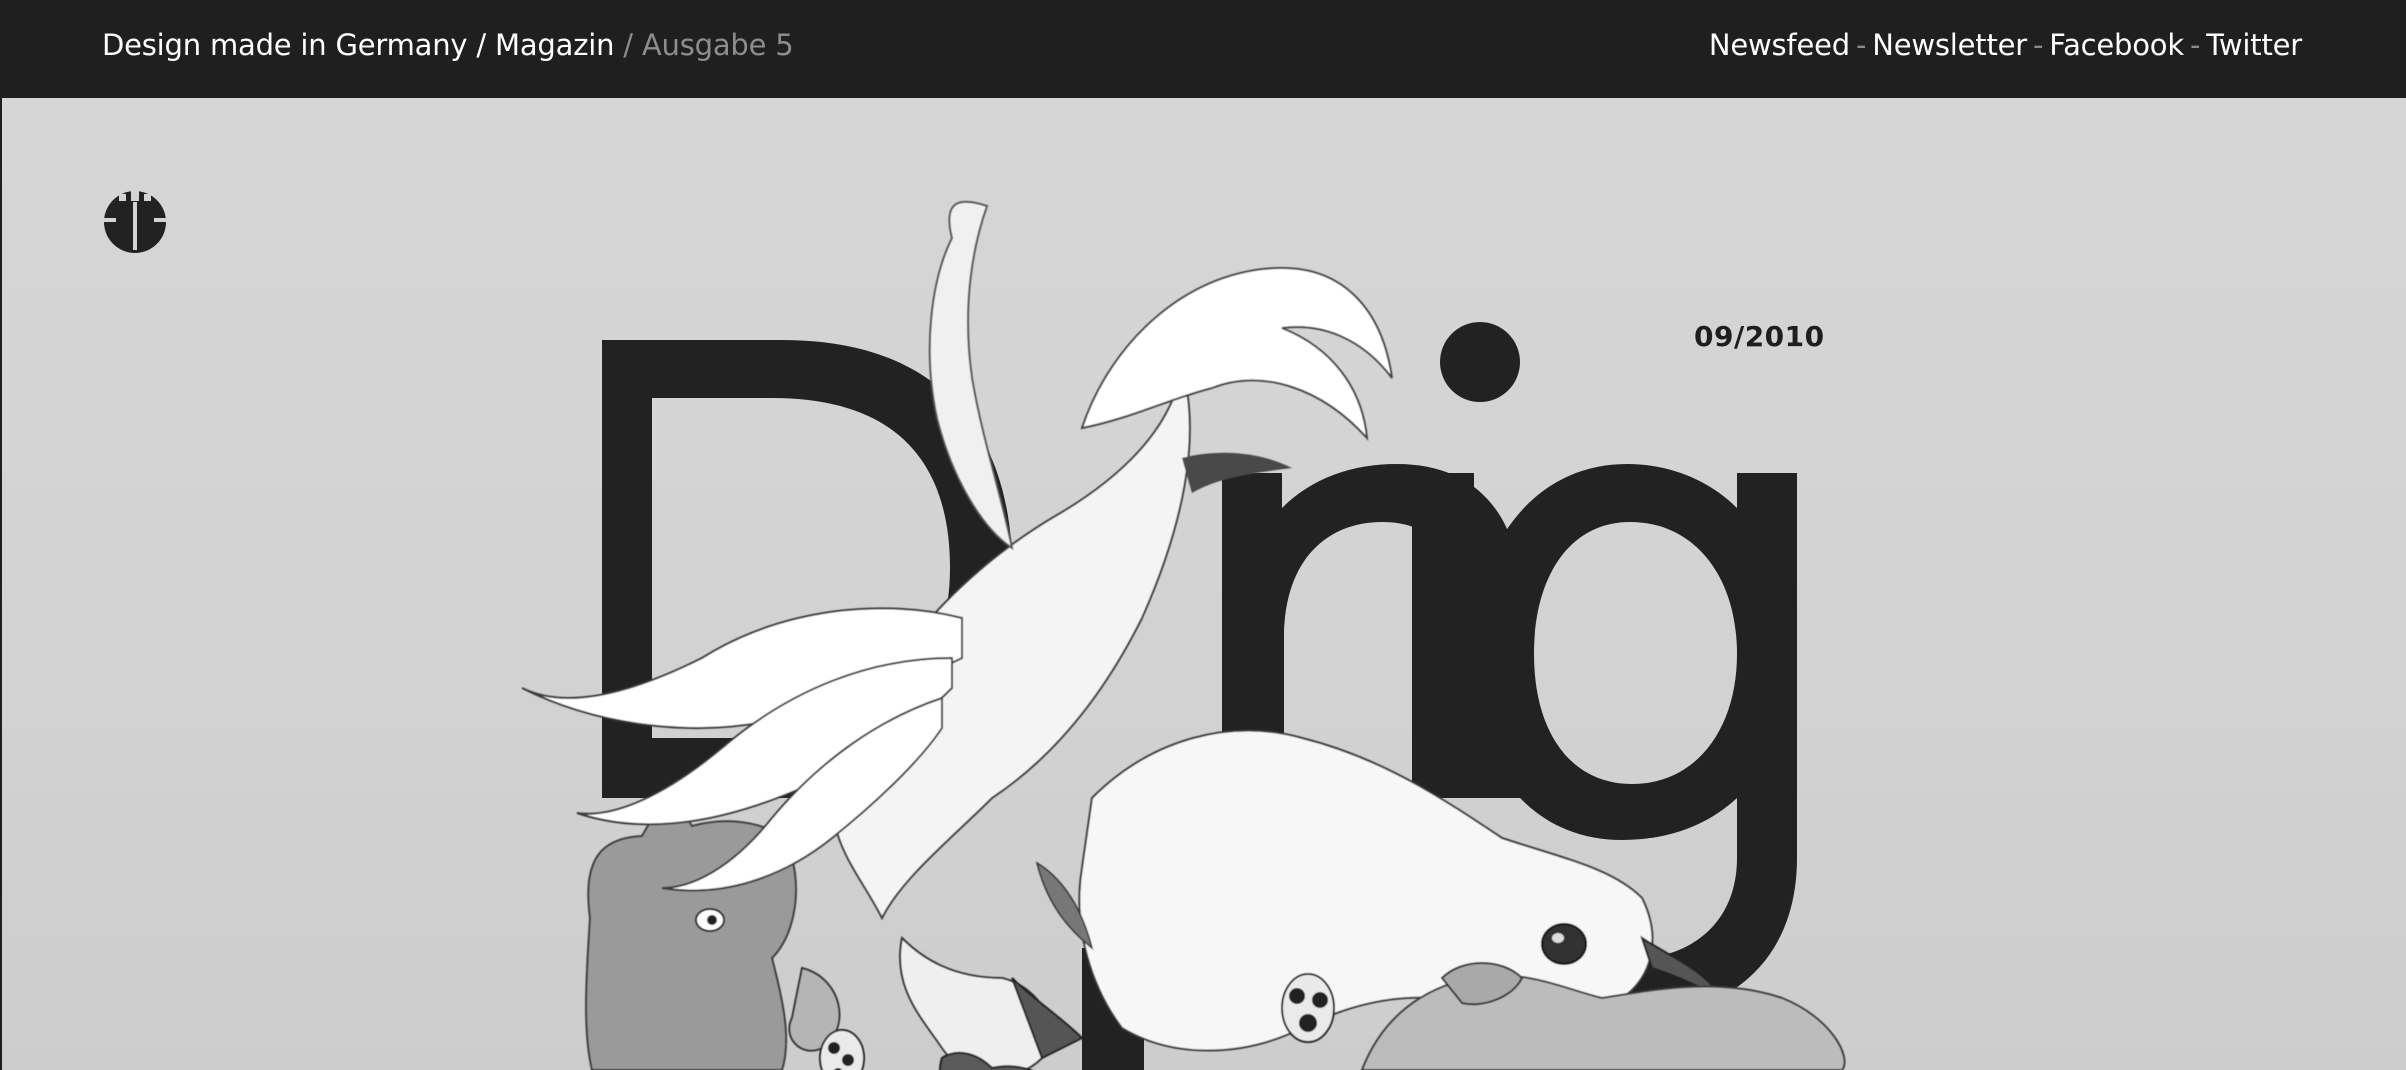 This screenshot has height=1070, width=2406. What do you see at coordinates (135, 221) in the screenshot?
I see `eagle-emblem-icon` at bounding box center [135, 221].